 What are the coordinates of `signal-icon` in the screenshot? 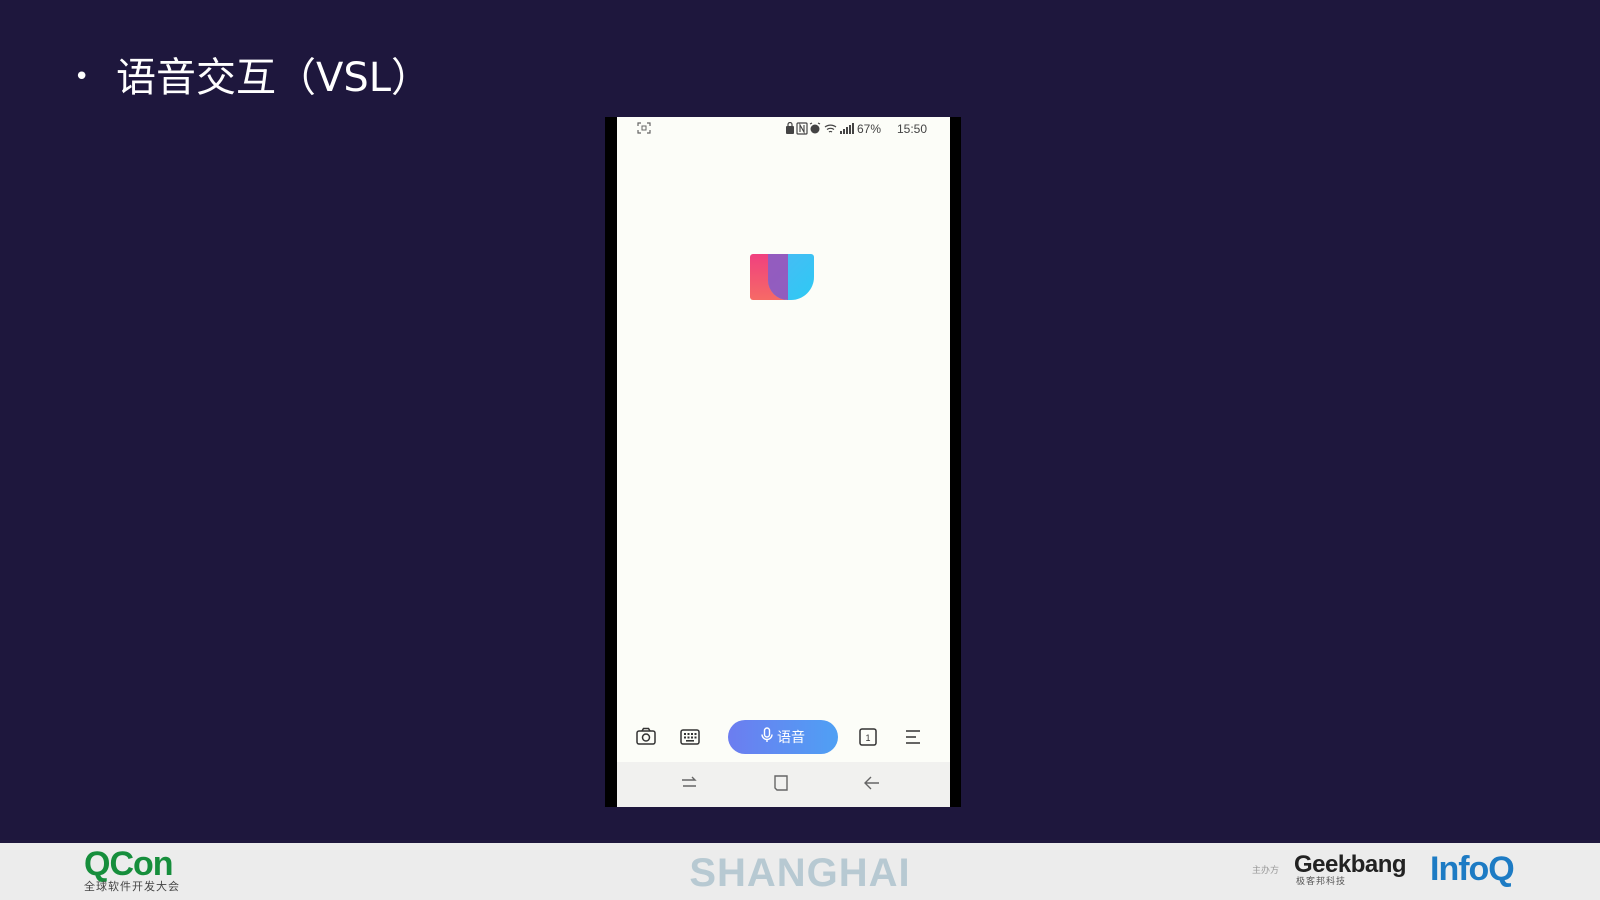 It's located at (847, 128).